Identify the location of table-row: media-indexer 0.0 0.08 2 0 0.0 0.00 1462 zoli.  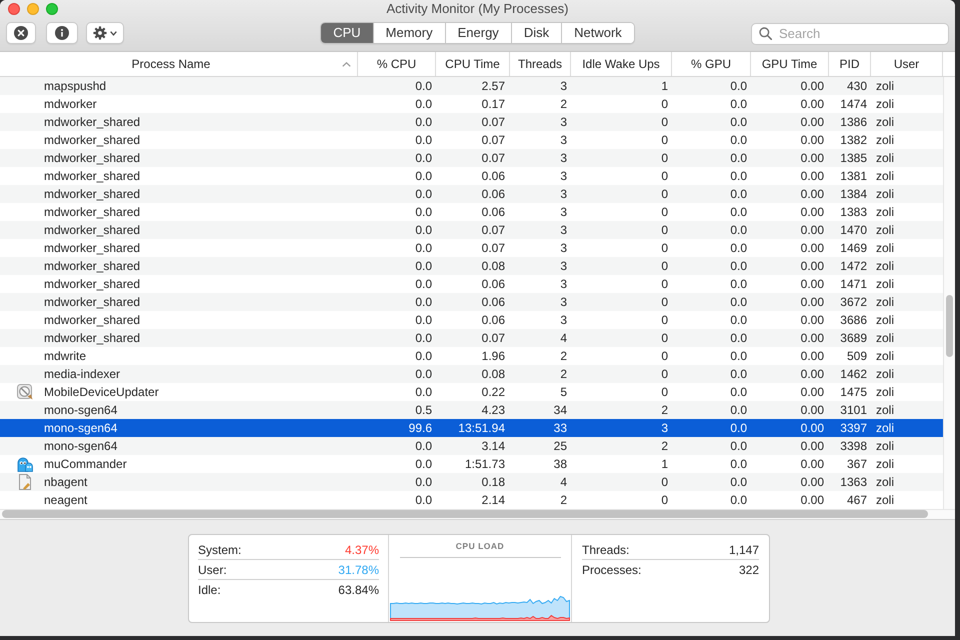
(471, 374).